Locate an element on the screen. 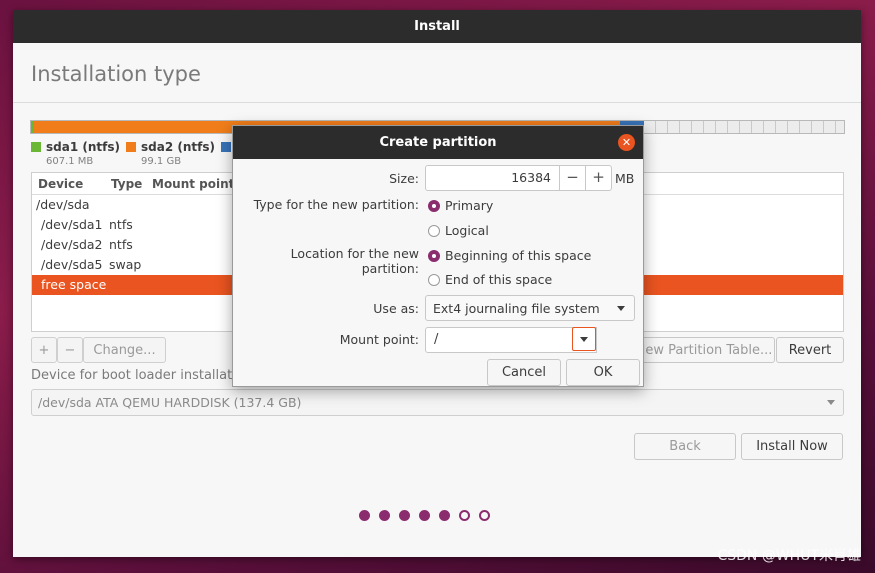 The image size is (875, 573). watermark-text: CSDN @WHUT米肖雄 is located at coordinates (789, 556).